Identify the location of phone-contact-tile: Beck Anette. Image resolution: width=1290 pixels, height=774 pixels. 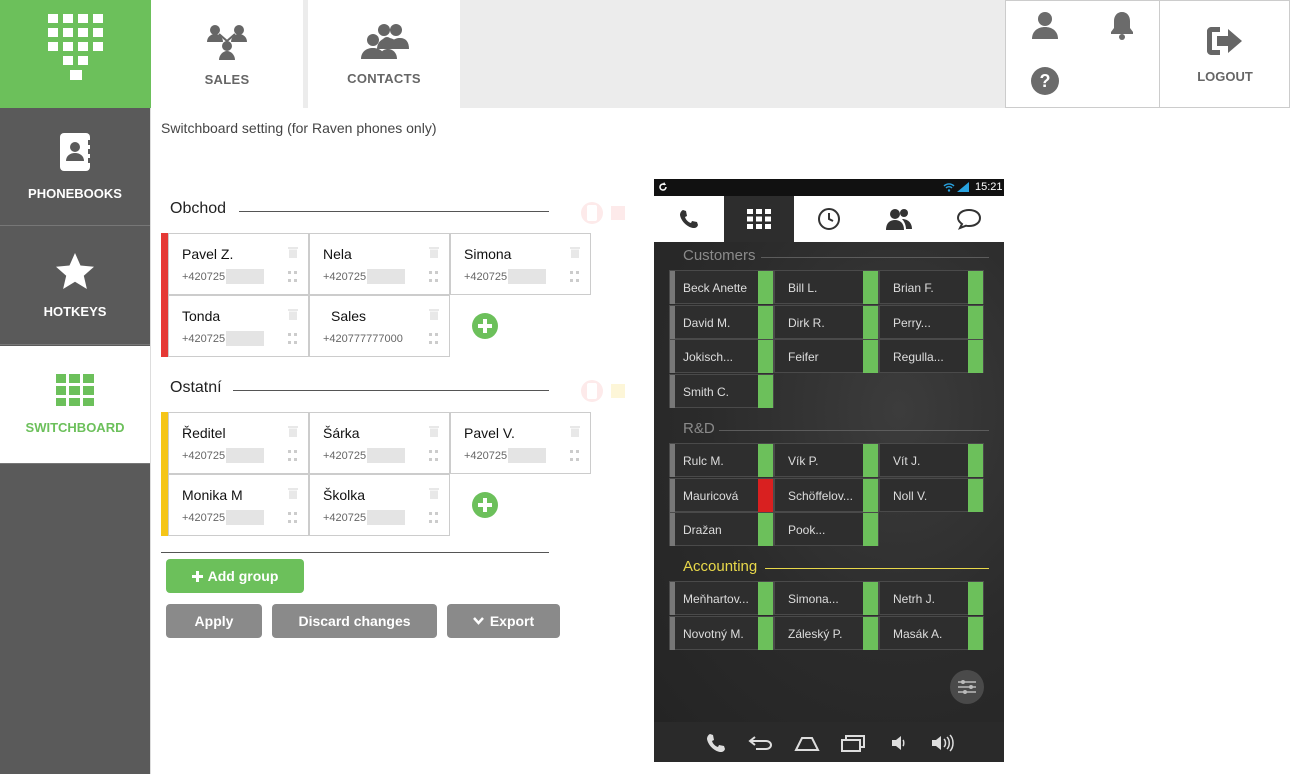
(721, 287).